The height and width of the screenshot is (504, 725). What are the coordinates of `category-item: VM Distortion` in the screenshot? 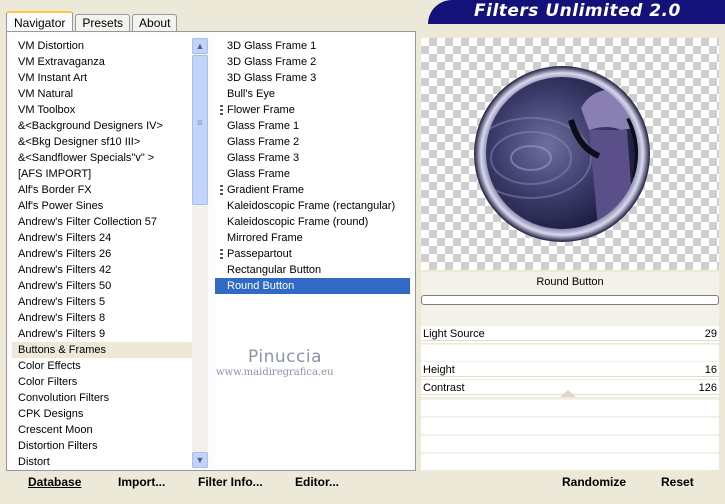 It's located at (102, 46).